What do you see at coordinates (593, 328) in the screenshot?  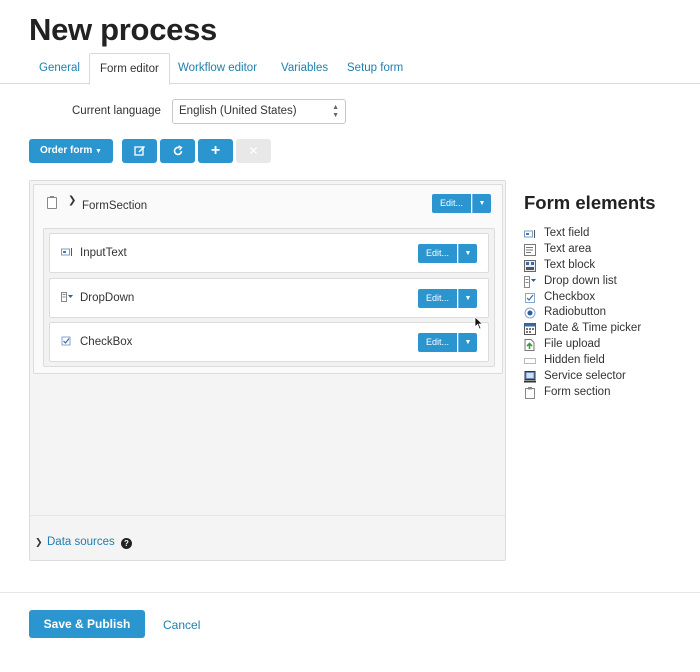 I see `form-element-label: Date & Time picker` at bounding box center [593, 328].